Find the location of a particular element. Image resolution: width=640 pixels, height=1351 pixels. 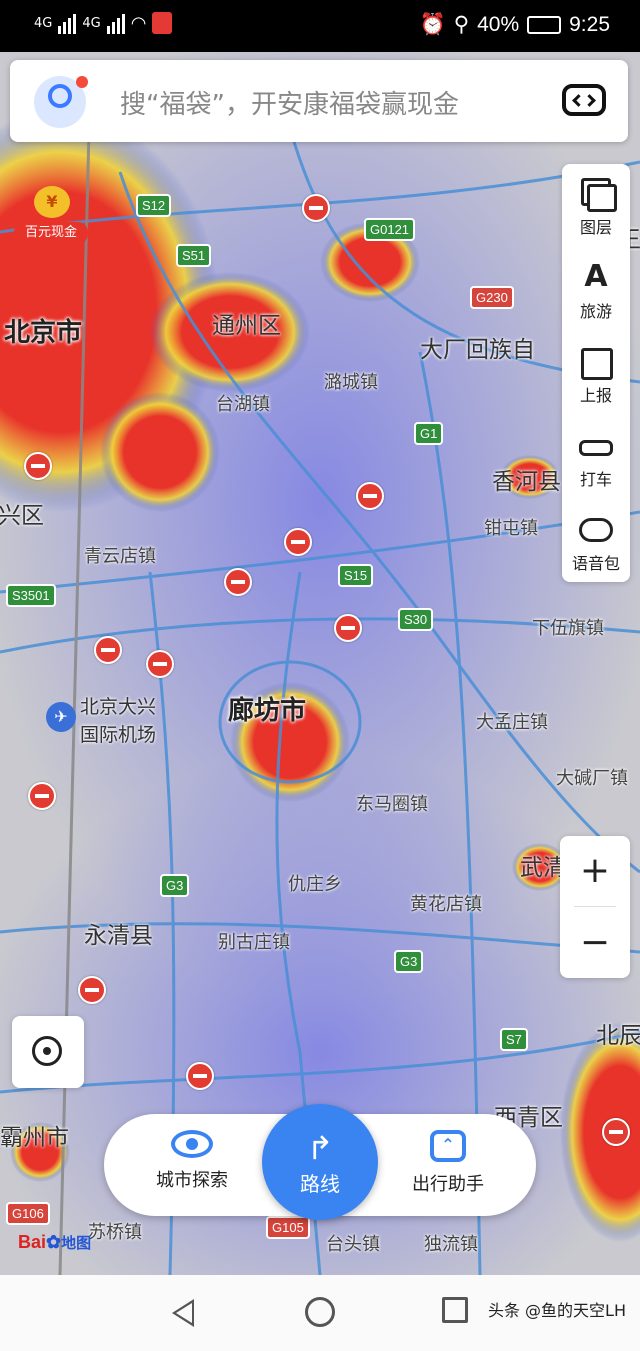

district-label-xianghe: 香河县 is located at coordinates (526, 479).